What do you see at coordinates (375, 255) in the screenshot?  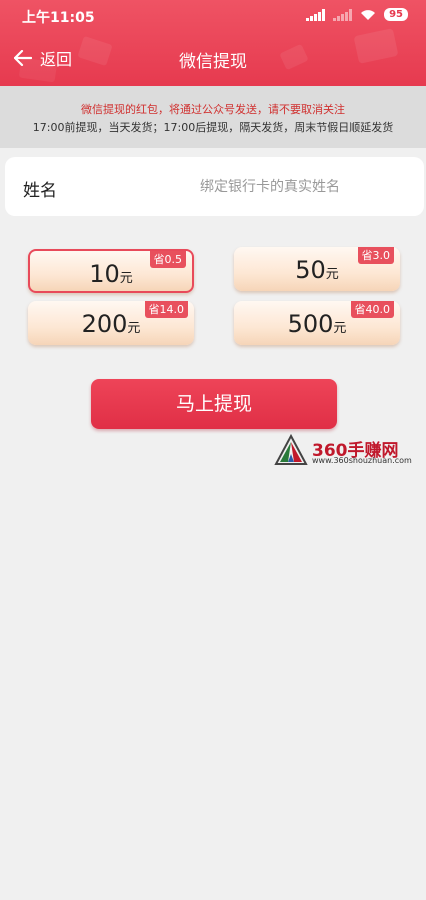 I see `save-badge: 省3.0` at bounding box center [375, 255].